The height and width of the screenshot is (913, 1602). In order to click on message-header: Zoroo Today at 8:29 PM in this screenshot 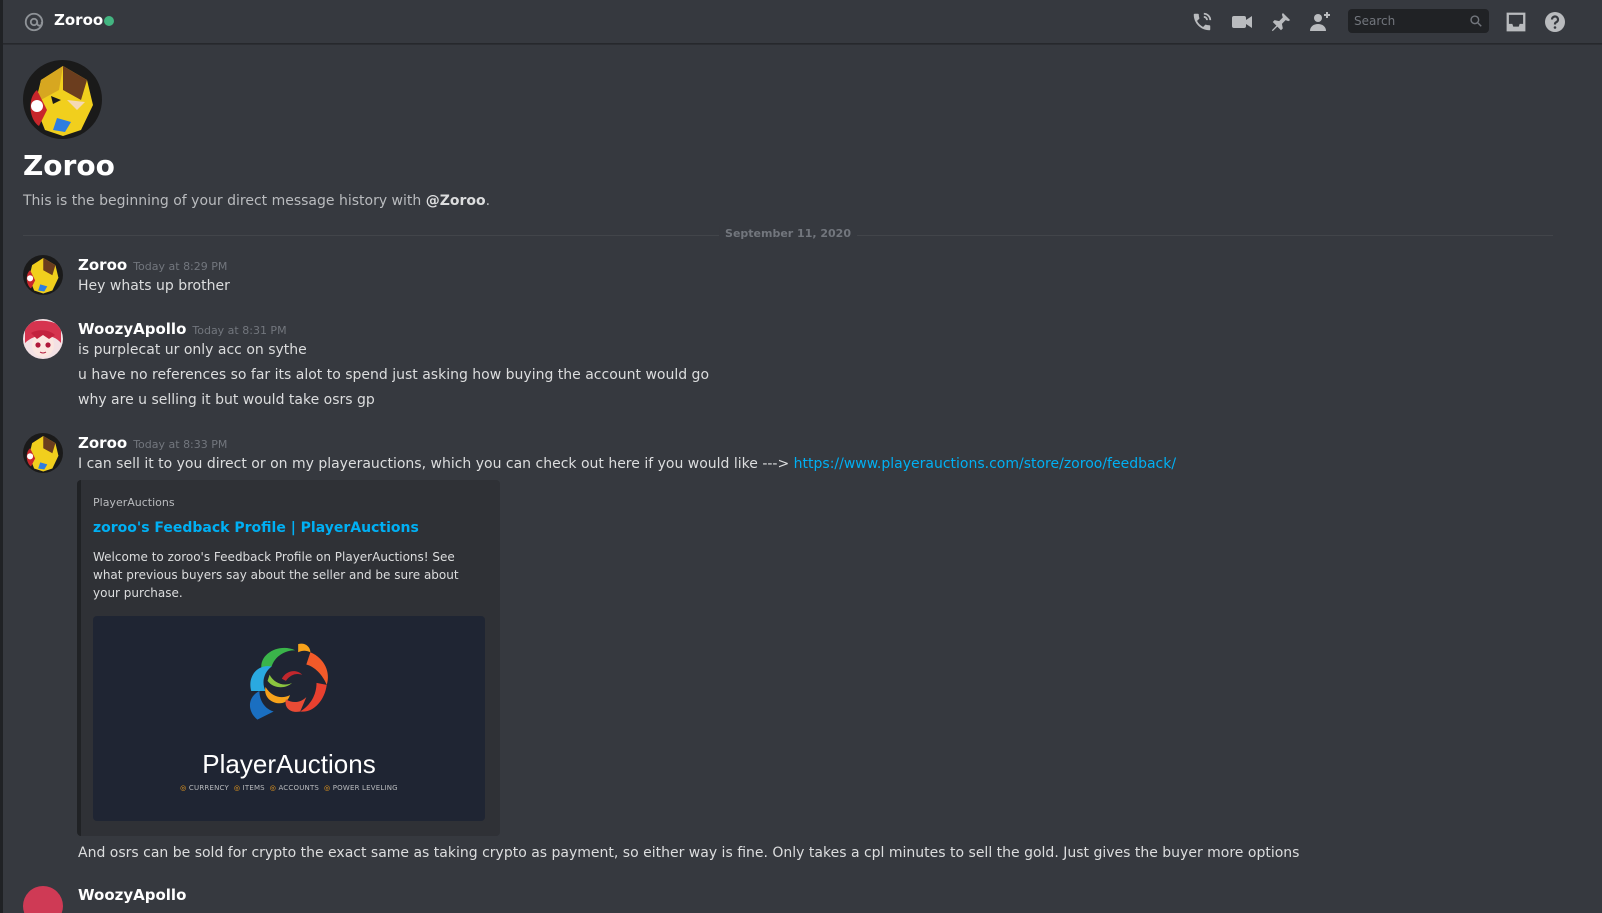, I will do `click(152, 264)`.